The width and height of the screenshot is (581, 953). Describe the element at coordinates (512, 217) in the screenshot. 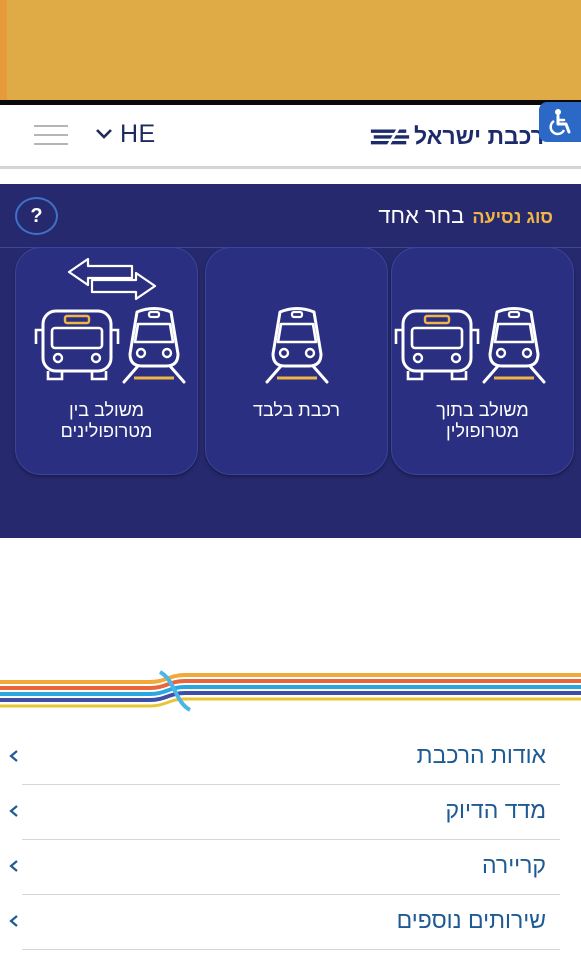

I see `panel-title-accent: סוג נסיעה` at that location.